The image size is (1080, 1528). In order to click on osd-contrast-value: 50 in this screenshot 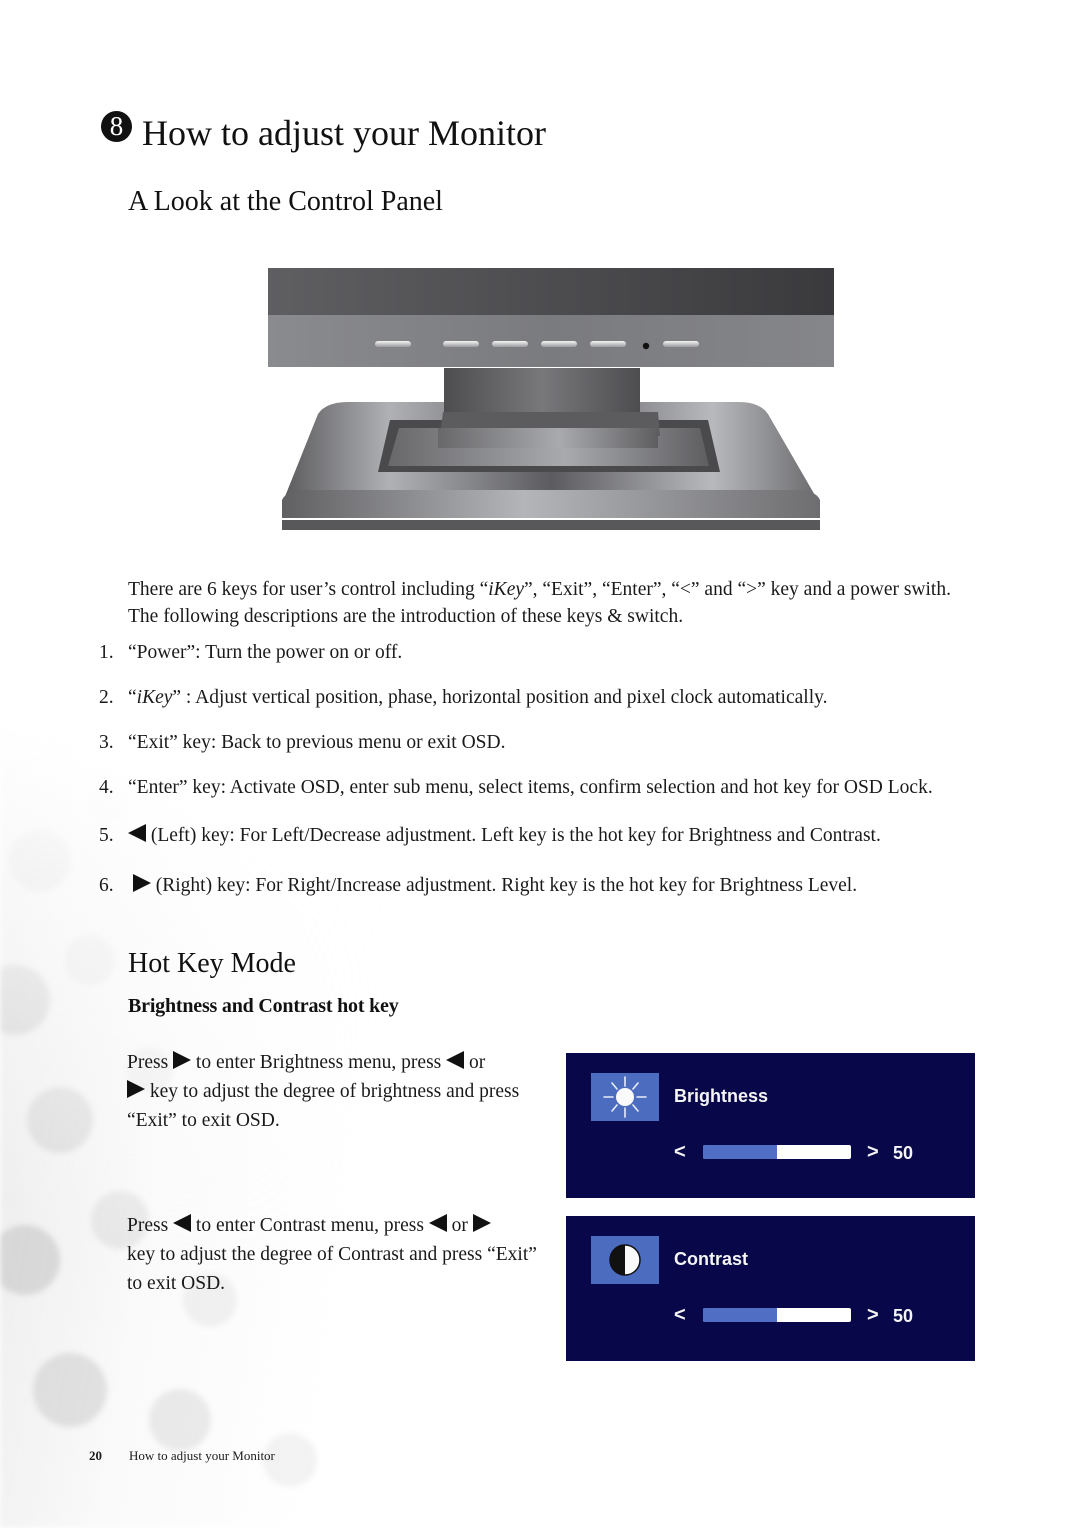, I will do `click(903, 1316)`.